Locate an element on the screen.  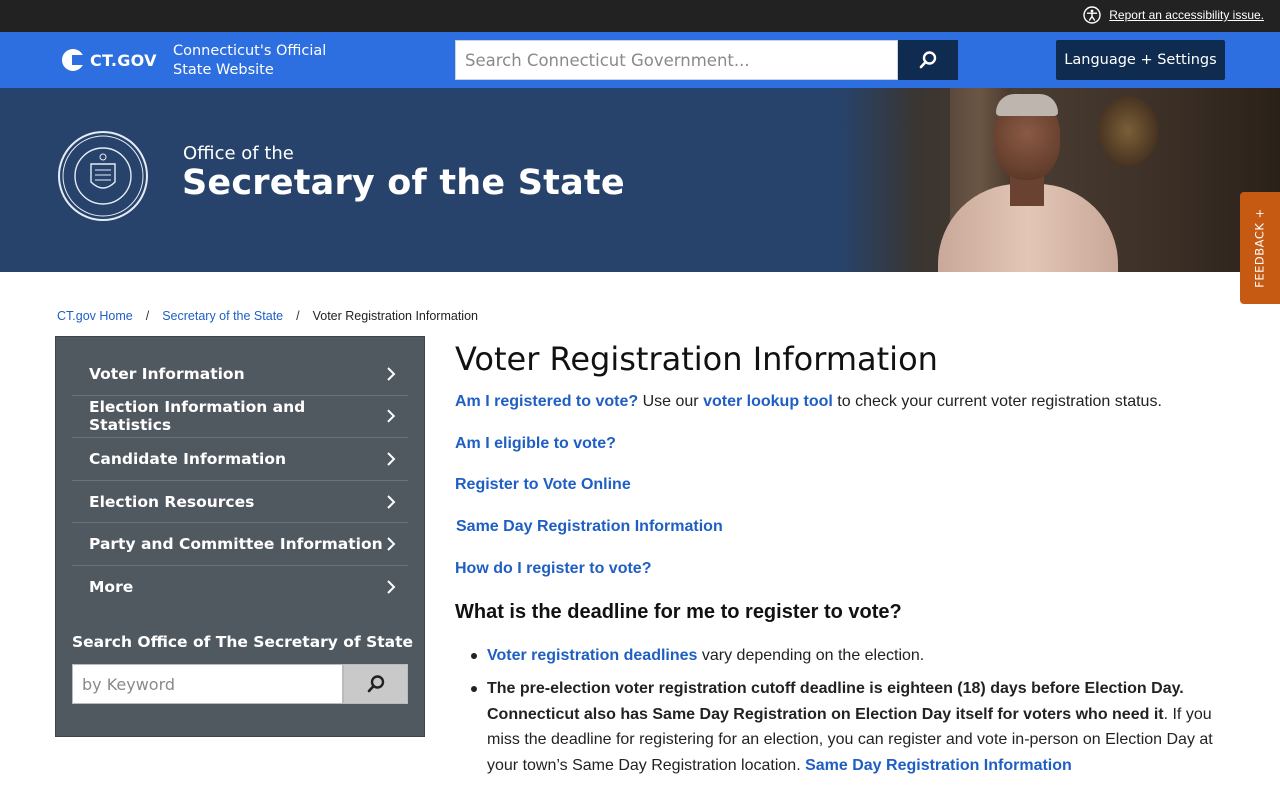
sidebar-item-label: Election Information and Statistics is located at coordinates (197, 416).